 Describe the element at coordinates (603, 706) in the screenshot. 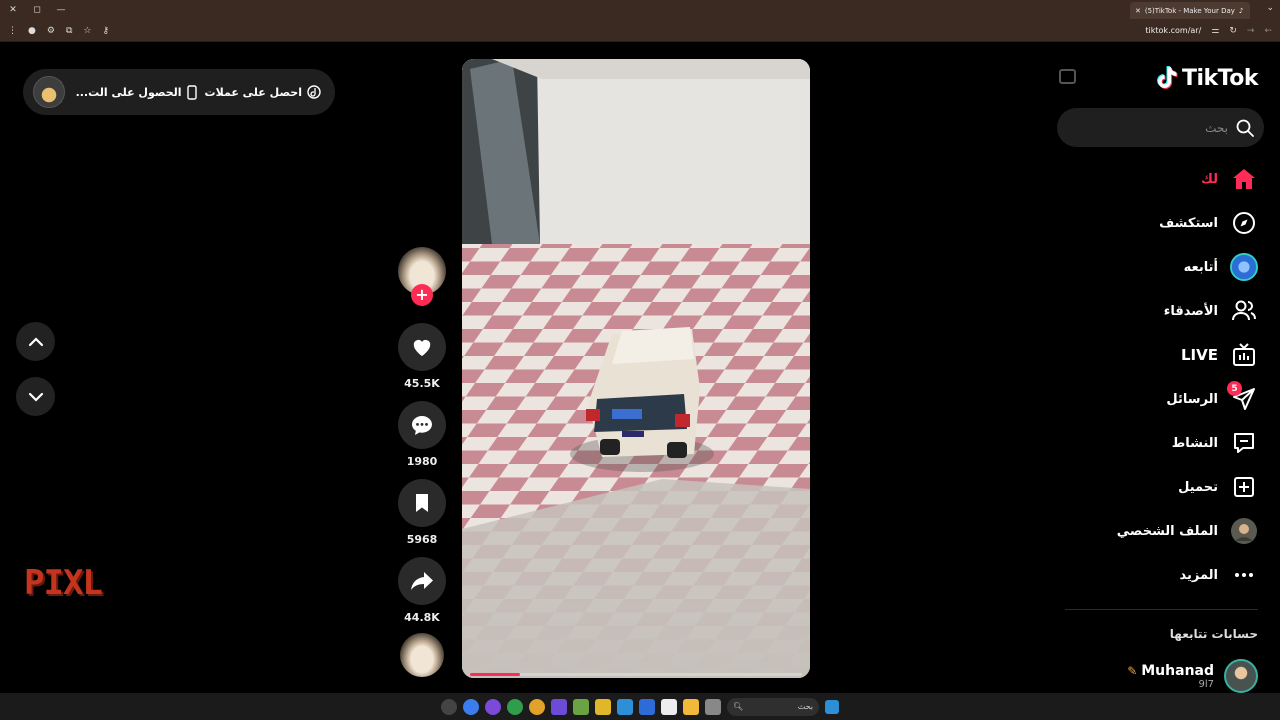

I see `app-icon-paint` at that location.